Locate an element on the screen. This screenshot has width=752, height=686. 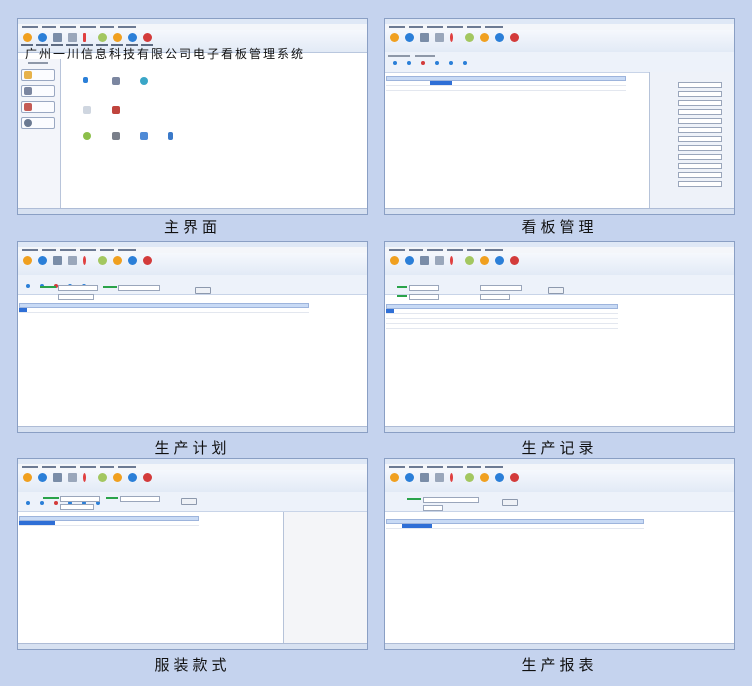
info-icon is located at coordinates (84, 37).